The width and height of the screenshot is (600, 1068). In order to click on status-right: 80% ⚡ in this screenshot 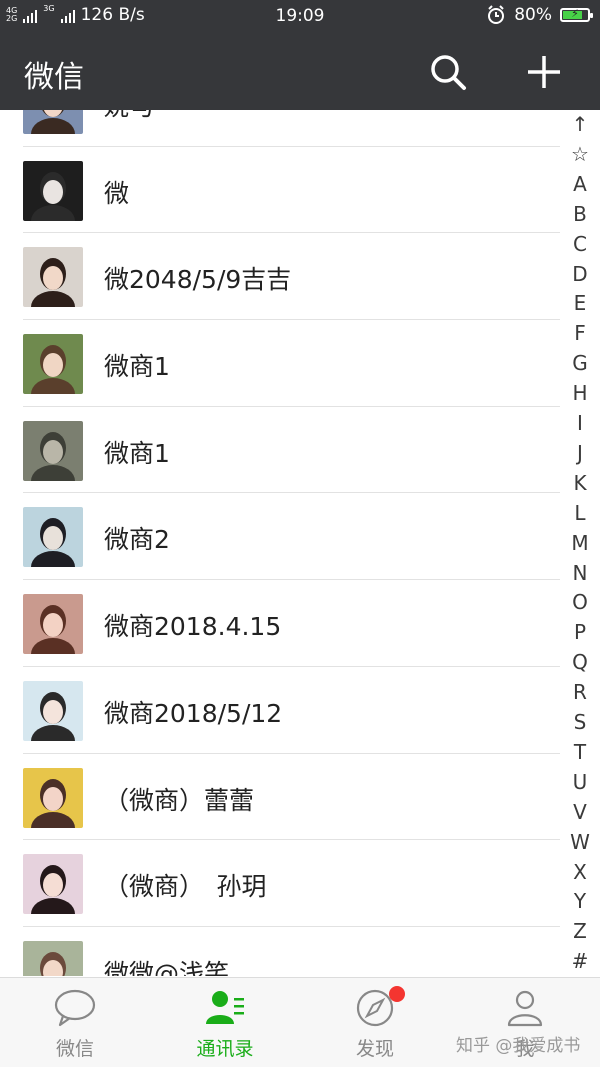, I will do `click(539, 15)`.